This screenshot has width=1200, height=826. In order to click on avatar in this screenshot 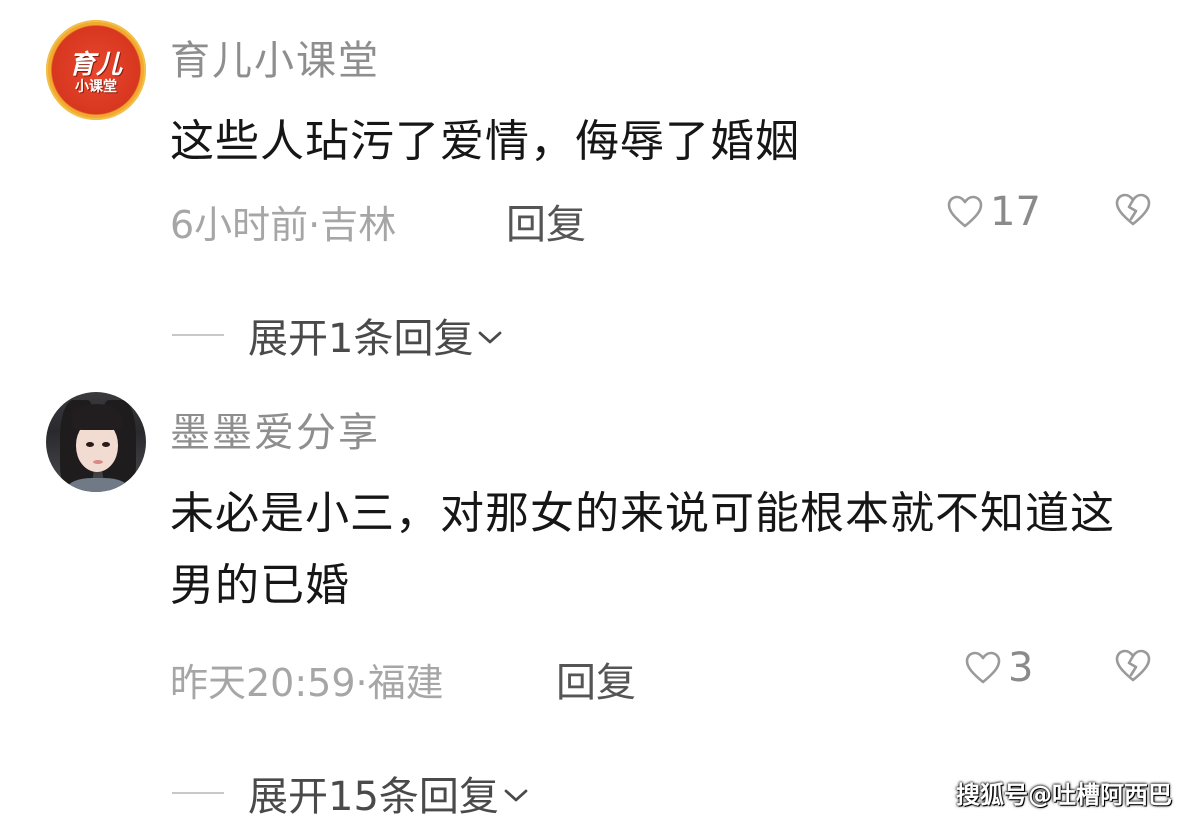, I will do `click(96, 442)`.